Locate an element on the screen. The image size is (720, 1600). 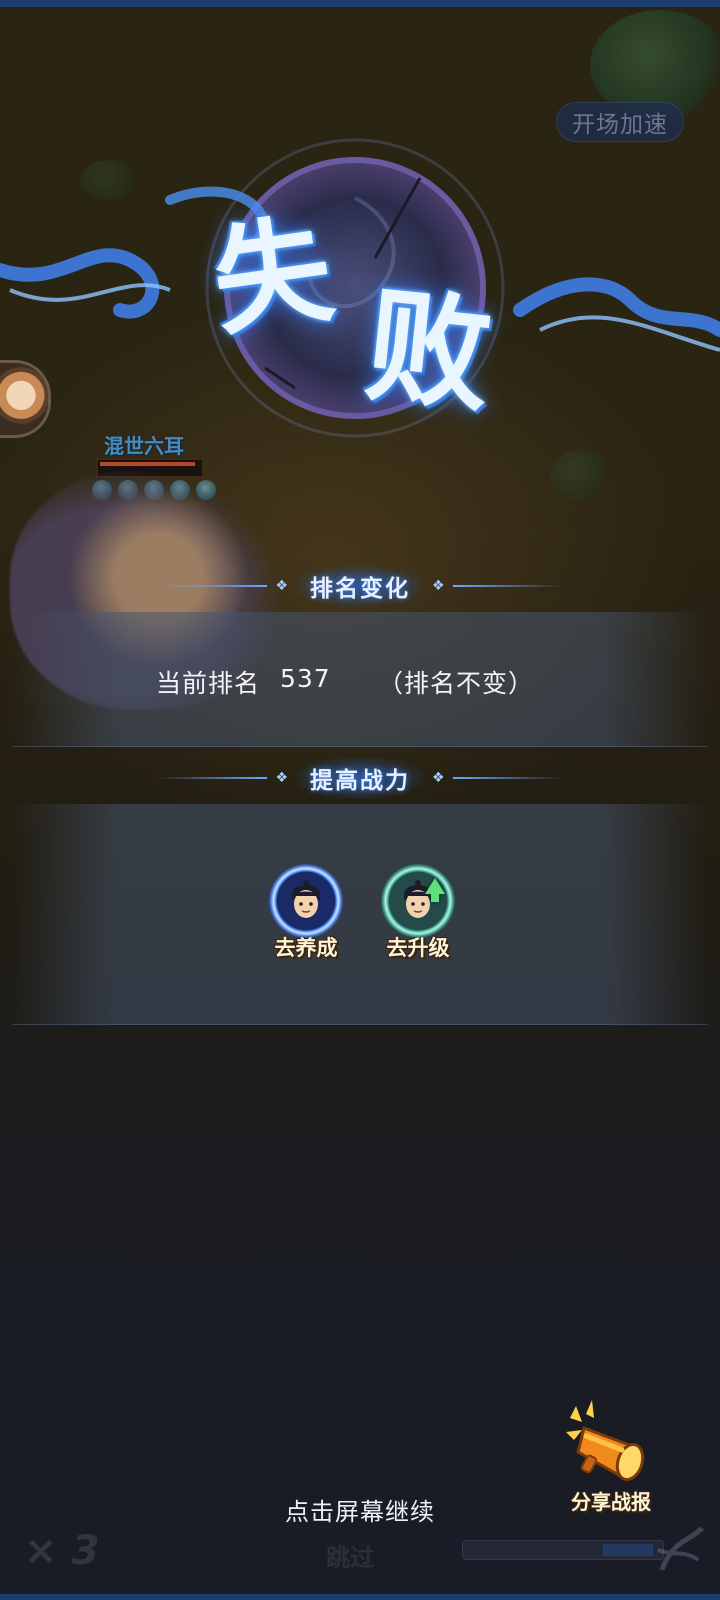
hero-nurture-icon is located at coordinates (306, 901).